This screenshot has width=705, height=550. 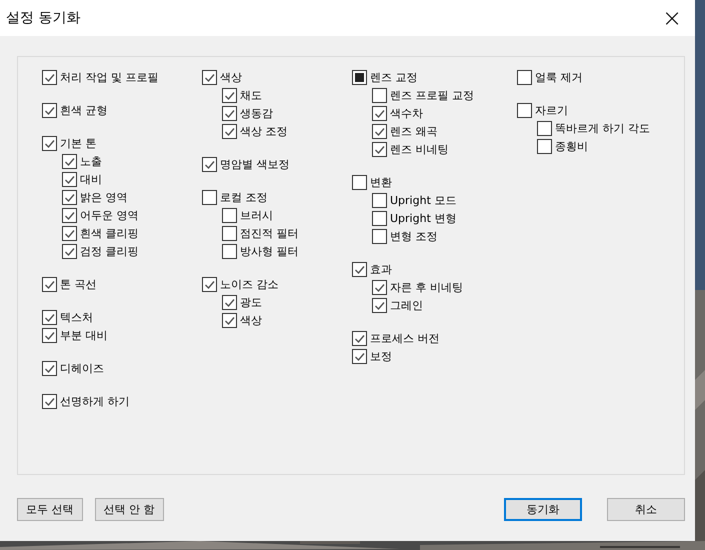 I want to click on option-label: 점진적 필터, so click(x=269, y=233).